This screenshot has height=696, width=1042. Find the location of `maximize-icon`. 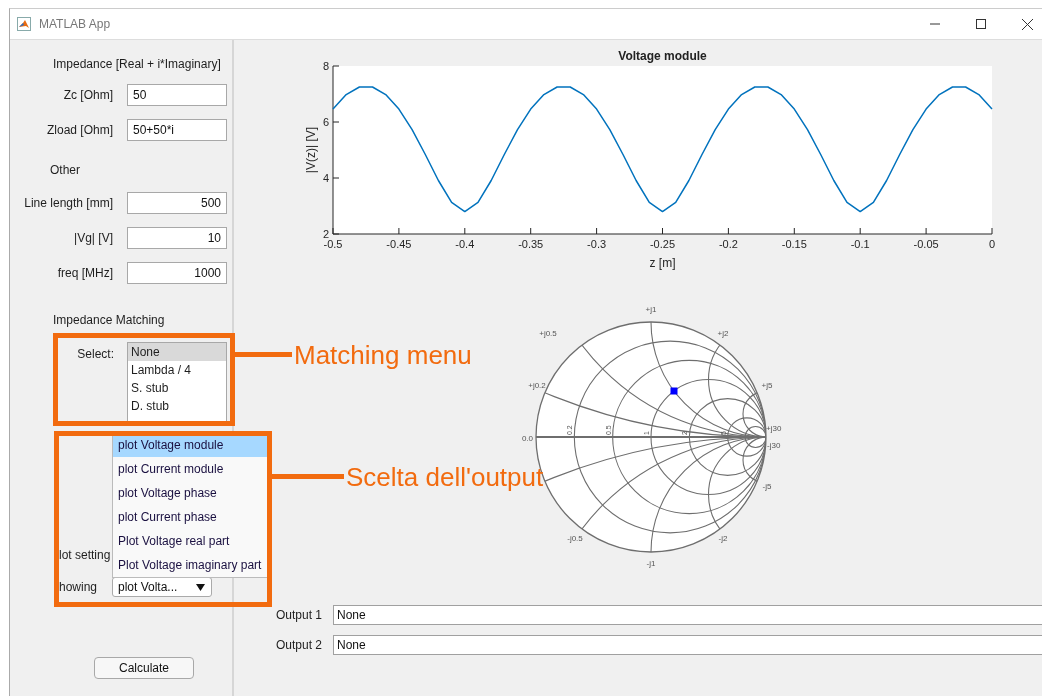

maximize-icon is located at coordinates (981, 24).